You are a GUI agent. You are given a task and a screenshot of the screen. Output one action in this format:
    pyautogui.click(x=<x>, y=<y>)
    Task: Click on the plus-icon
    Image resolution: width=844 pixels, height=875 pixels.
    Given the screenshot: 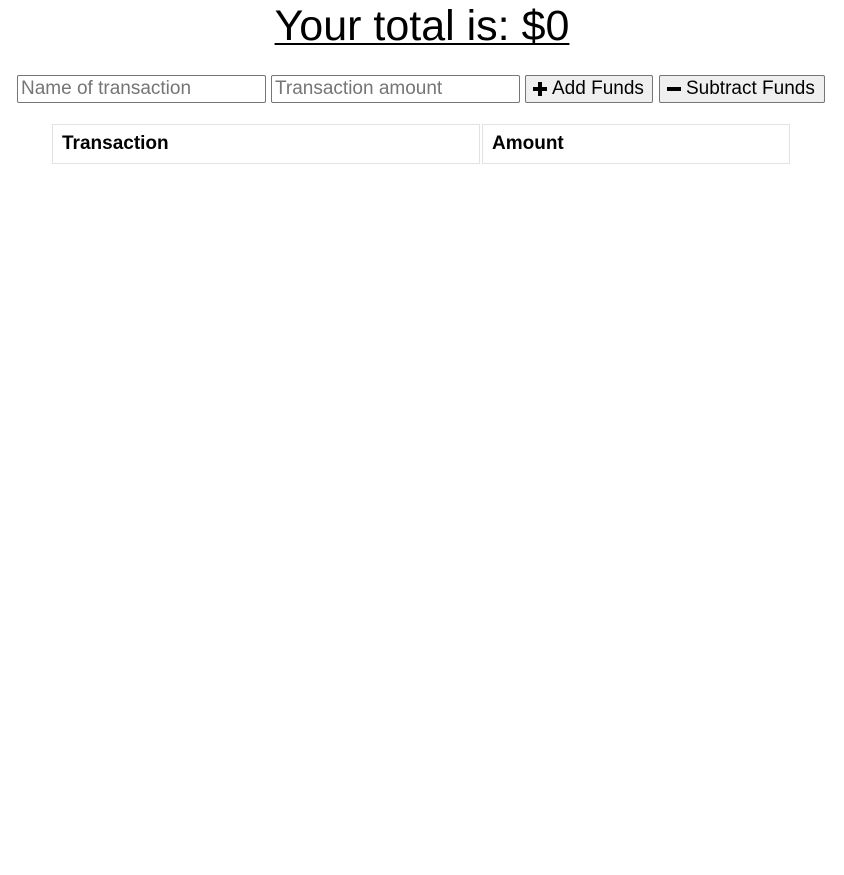 What is the action you would take?
    pyautogui.click(x=540, y=89)
    